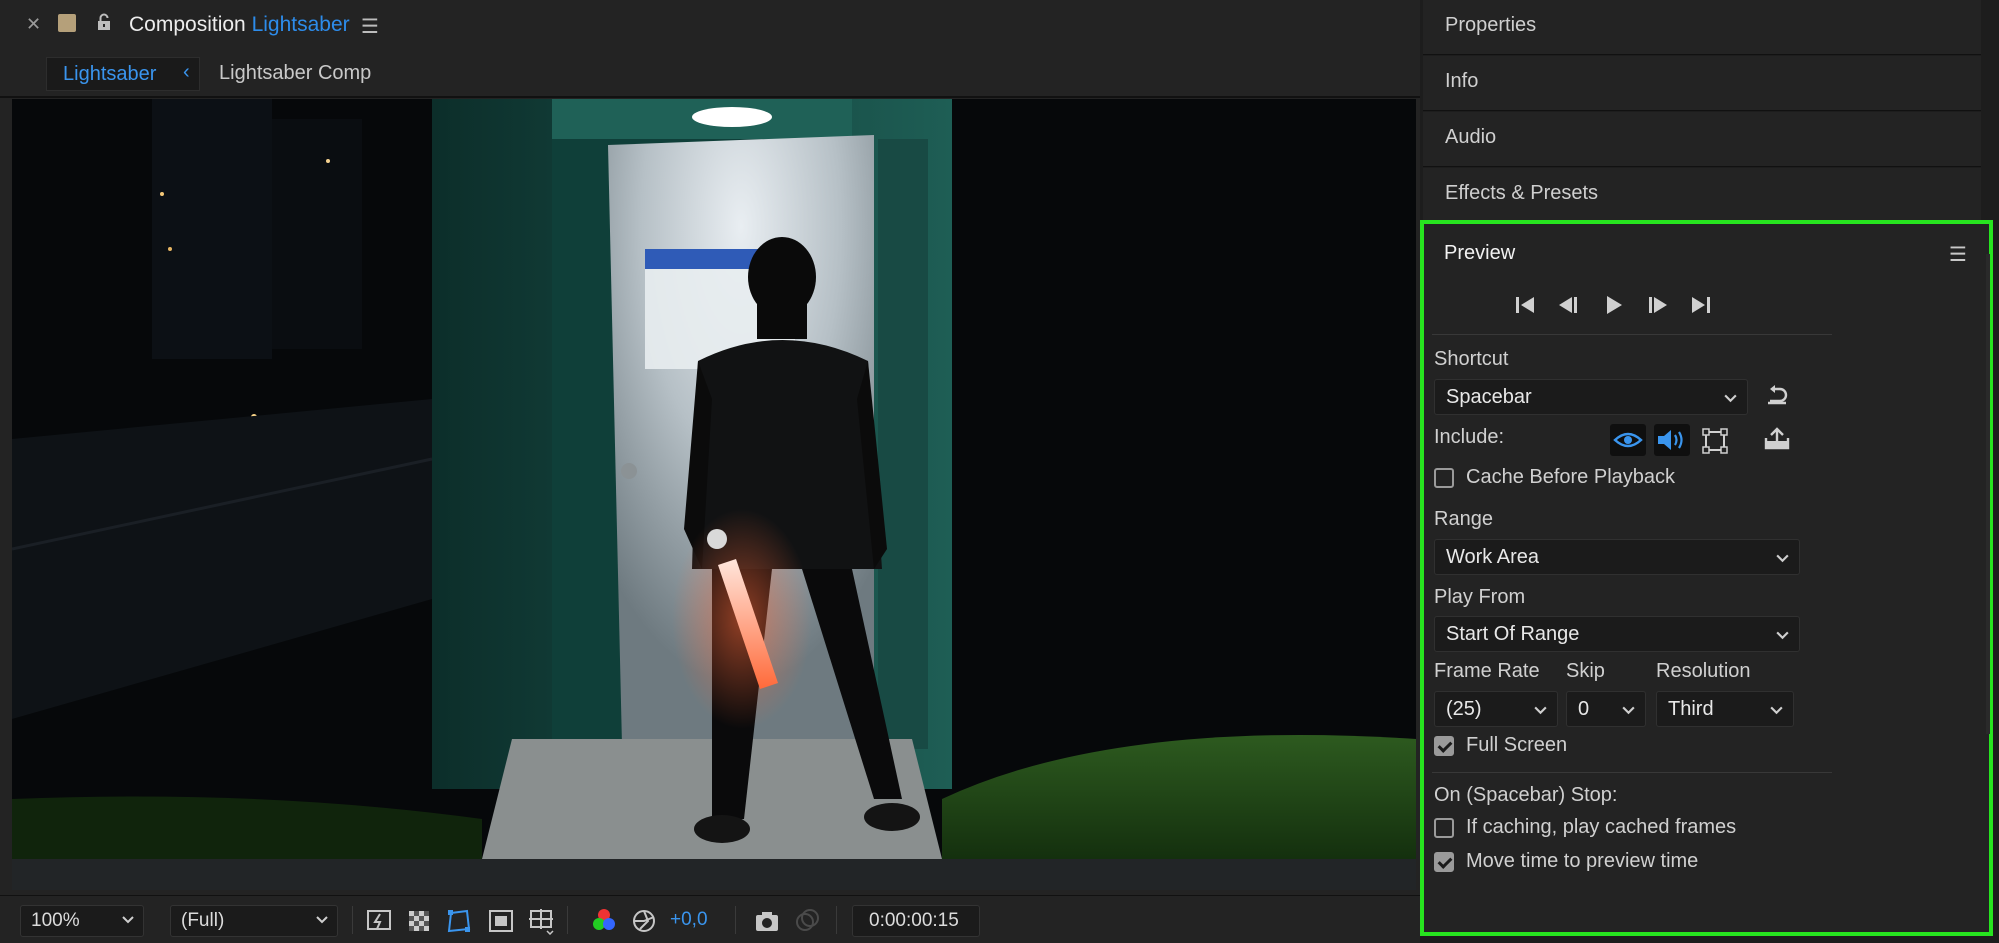  Describe the element at coordinates (1584, 709) in the screenshot. I see `skip-value: 0` at that location.